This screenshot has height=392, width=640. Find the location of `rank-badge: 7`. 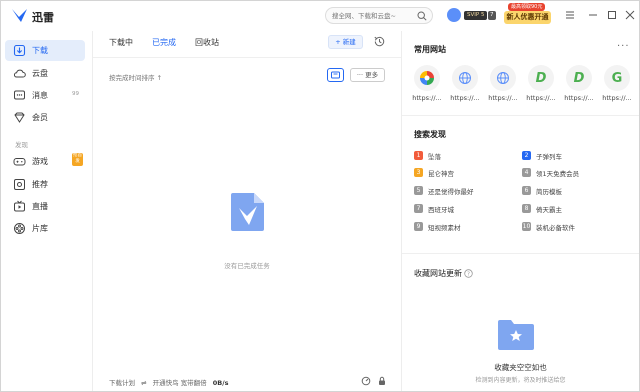

rank-badge: 7 is located at coordinates (418, 208).